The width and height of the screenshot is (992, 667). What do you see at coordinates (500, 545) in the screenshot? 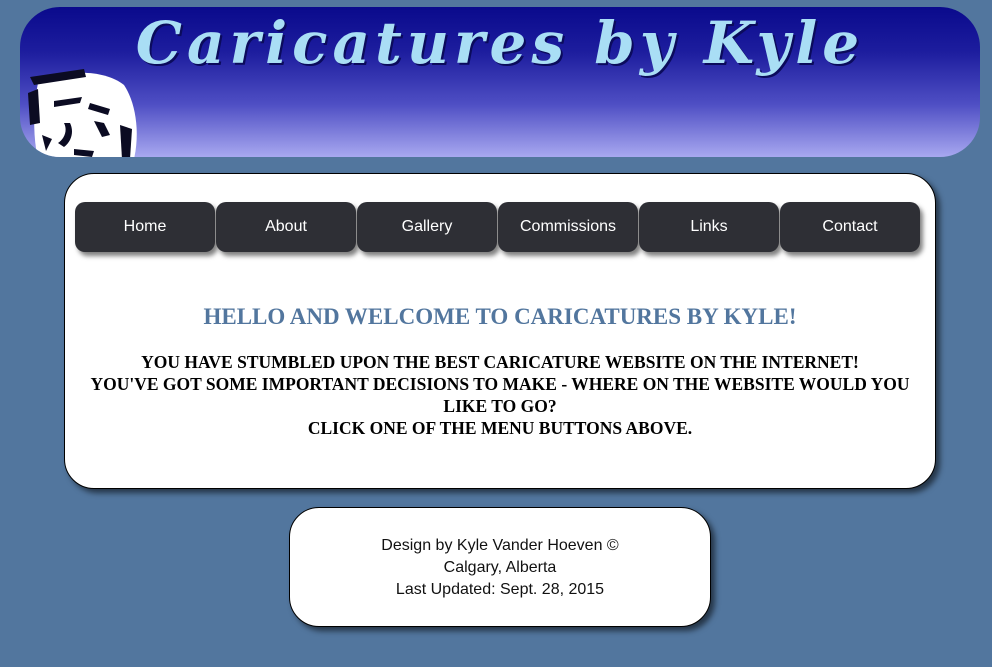
I see `footer-design-credit: Design by Kyle Vander Hoeven ©` at bounding box center [500, 545].